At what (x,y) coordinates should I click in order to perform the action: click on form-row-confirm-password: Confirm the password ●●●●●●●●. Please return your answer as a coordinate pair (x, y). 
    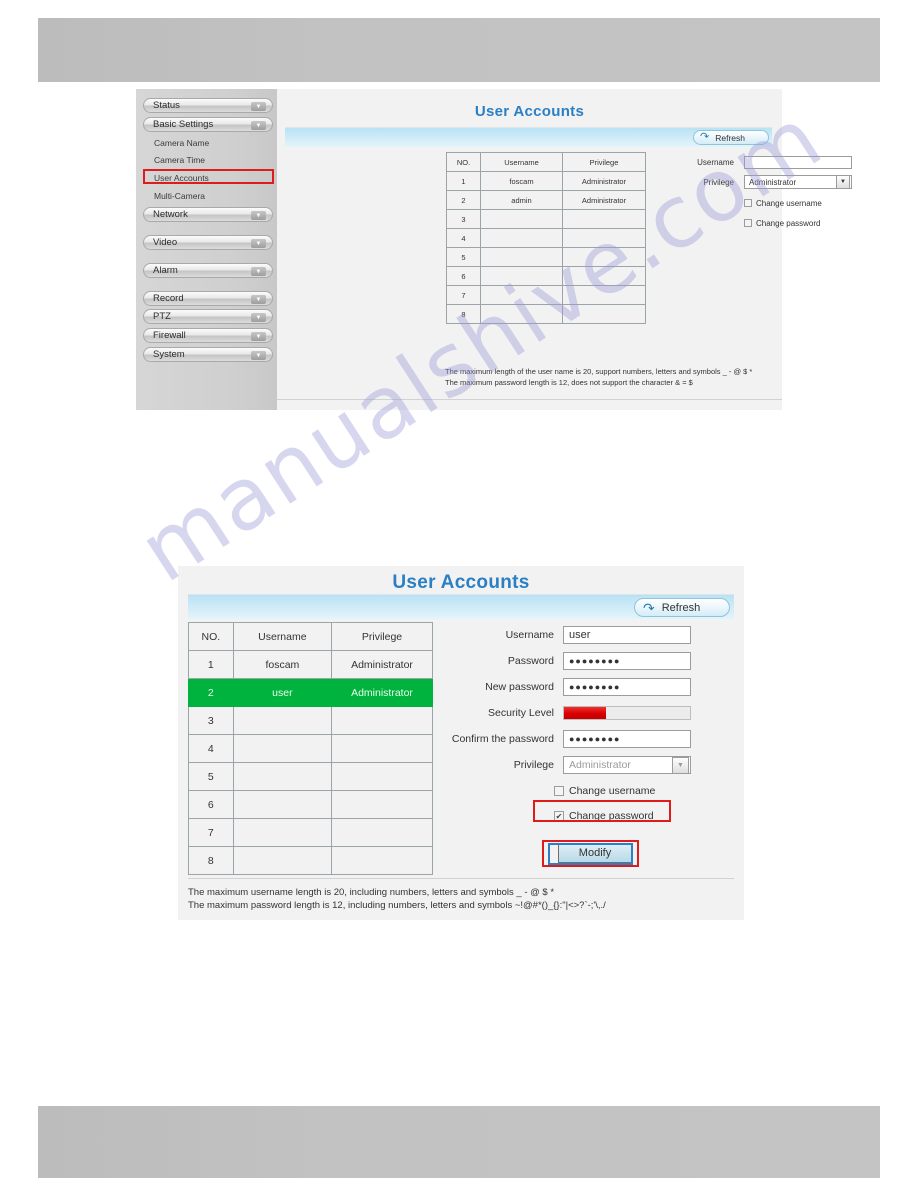
    Looking at the image, I should click on (591, 739).